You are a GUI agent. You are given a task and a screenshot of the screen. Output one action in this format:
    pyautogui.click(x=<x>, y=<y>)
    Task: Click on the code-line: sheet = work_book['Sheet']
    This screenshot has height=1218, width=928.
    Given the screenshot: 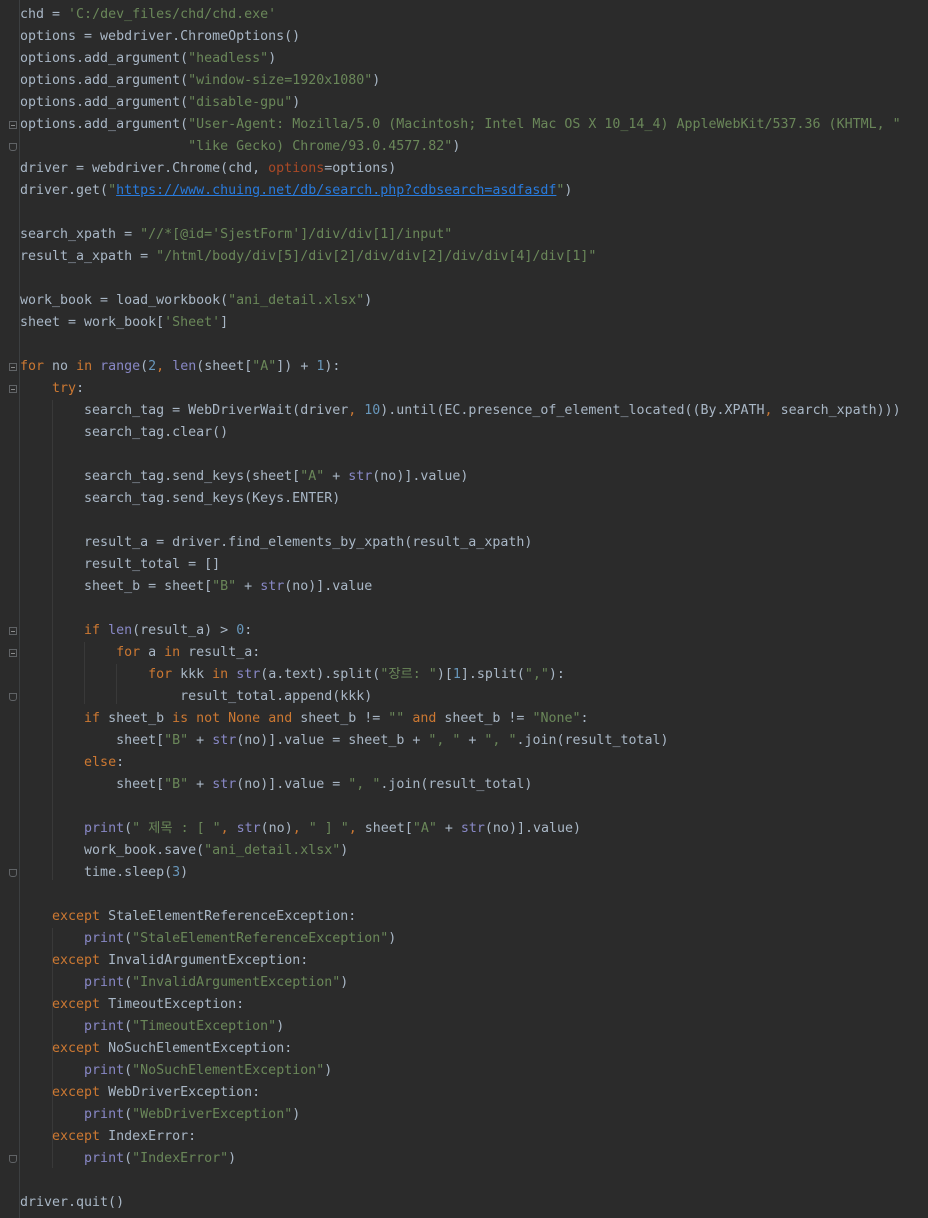 What is the action you would take?
    pyautogui.click(x=474, y=323)
    